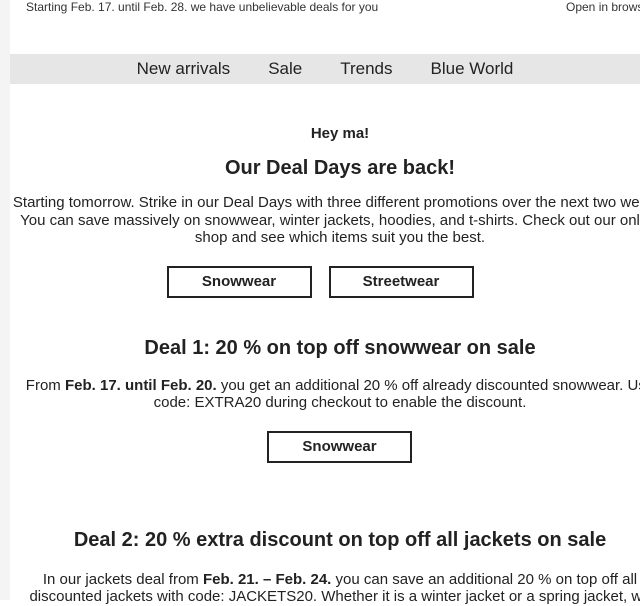 This screenshot has width=640, height=606. What do you see at coordinates (340, 133) in the screenshot?
I see `greeting: Hey ma!` at bounding box center [340, 133].